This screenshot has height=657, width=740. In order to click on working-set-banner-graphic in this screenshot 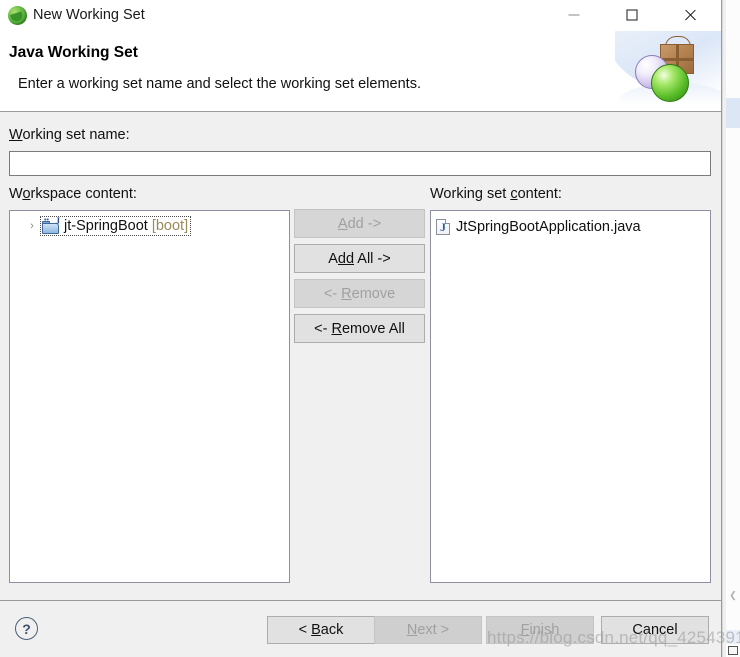, I will do `click(668, 71)`.